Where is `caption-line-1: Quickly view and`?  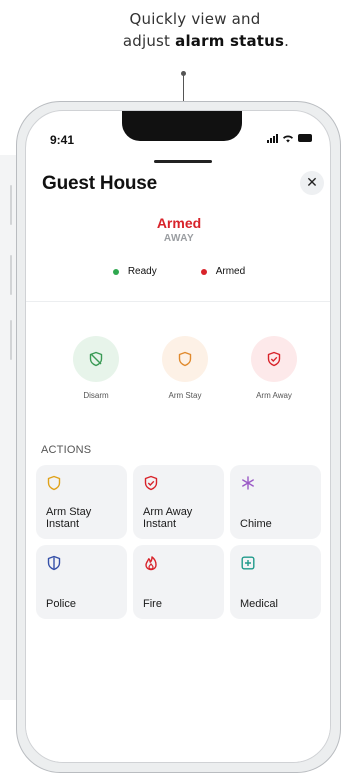 caption-line-1: Quickly view and is located at coordinates (195, 19).